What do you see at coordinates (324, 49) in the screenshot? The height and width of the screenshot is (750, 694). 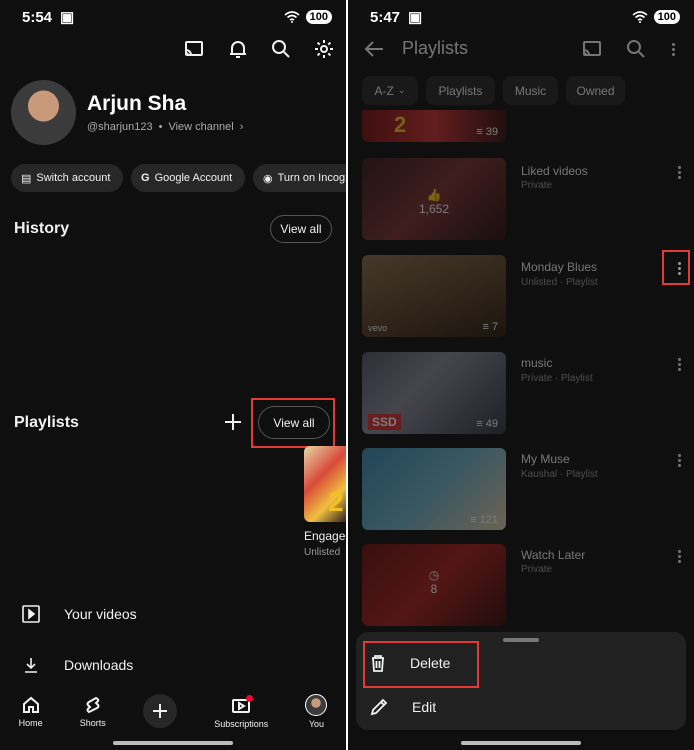 I see `settings-icon` at bounding box center [324, 49].